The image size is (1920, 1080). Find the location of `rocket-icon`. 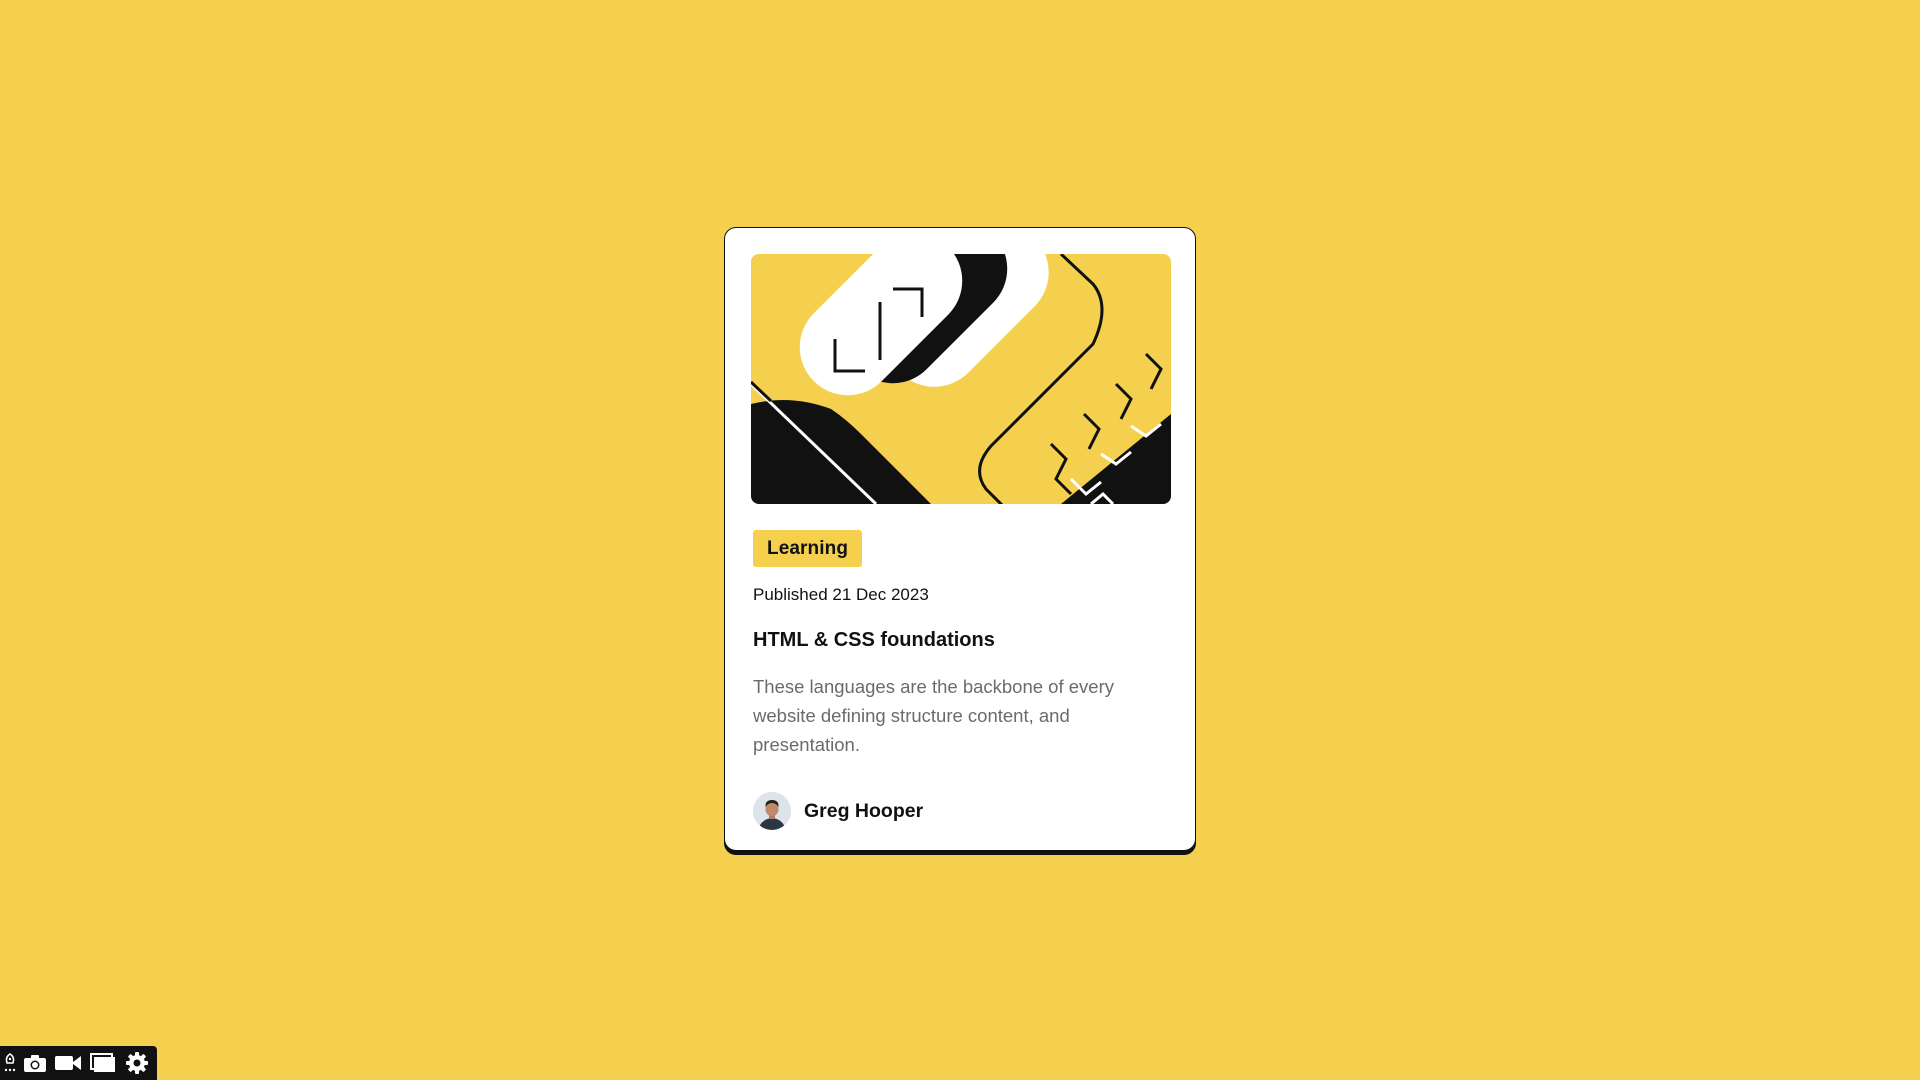

rocket-icon is located at coordinates (10, 1062).